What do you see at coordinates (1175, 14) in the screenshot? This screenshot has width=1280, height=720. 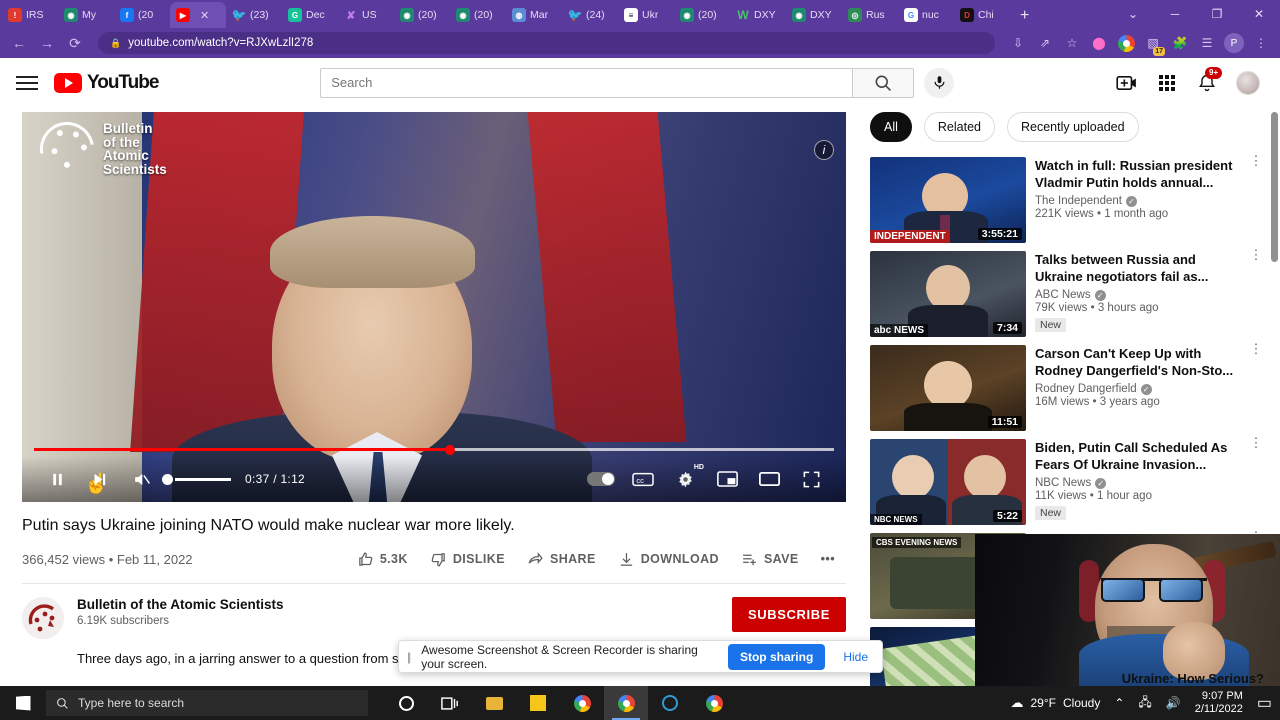 I see `minimize-button: ─` at bounding box center [1175, 14].